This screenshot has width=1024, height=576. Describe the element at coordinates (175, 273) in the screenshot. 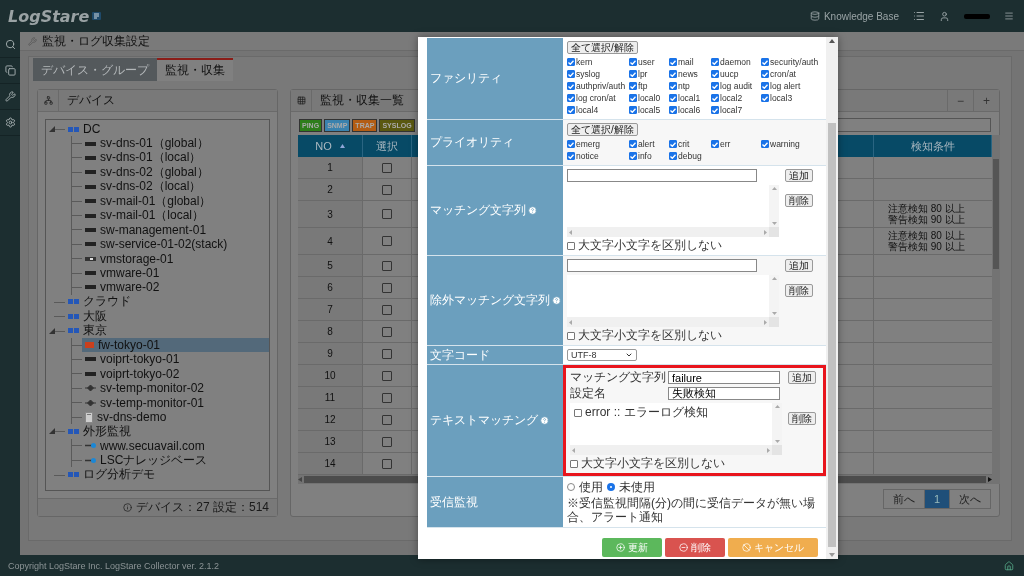

I see `tree-item: vmware-01` at that location.